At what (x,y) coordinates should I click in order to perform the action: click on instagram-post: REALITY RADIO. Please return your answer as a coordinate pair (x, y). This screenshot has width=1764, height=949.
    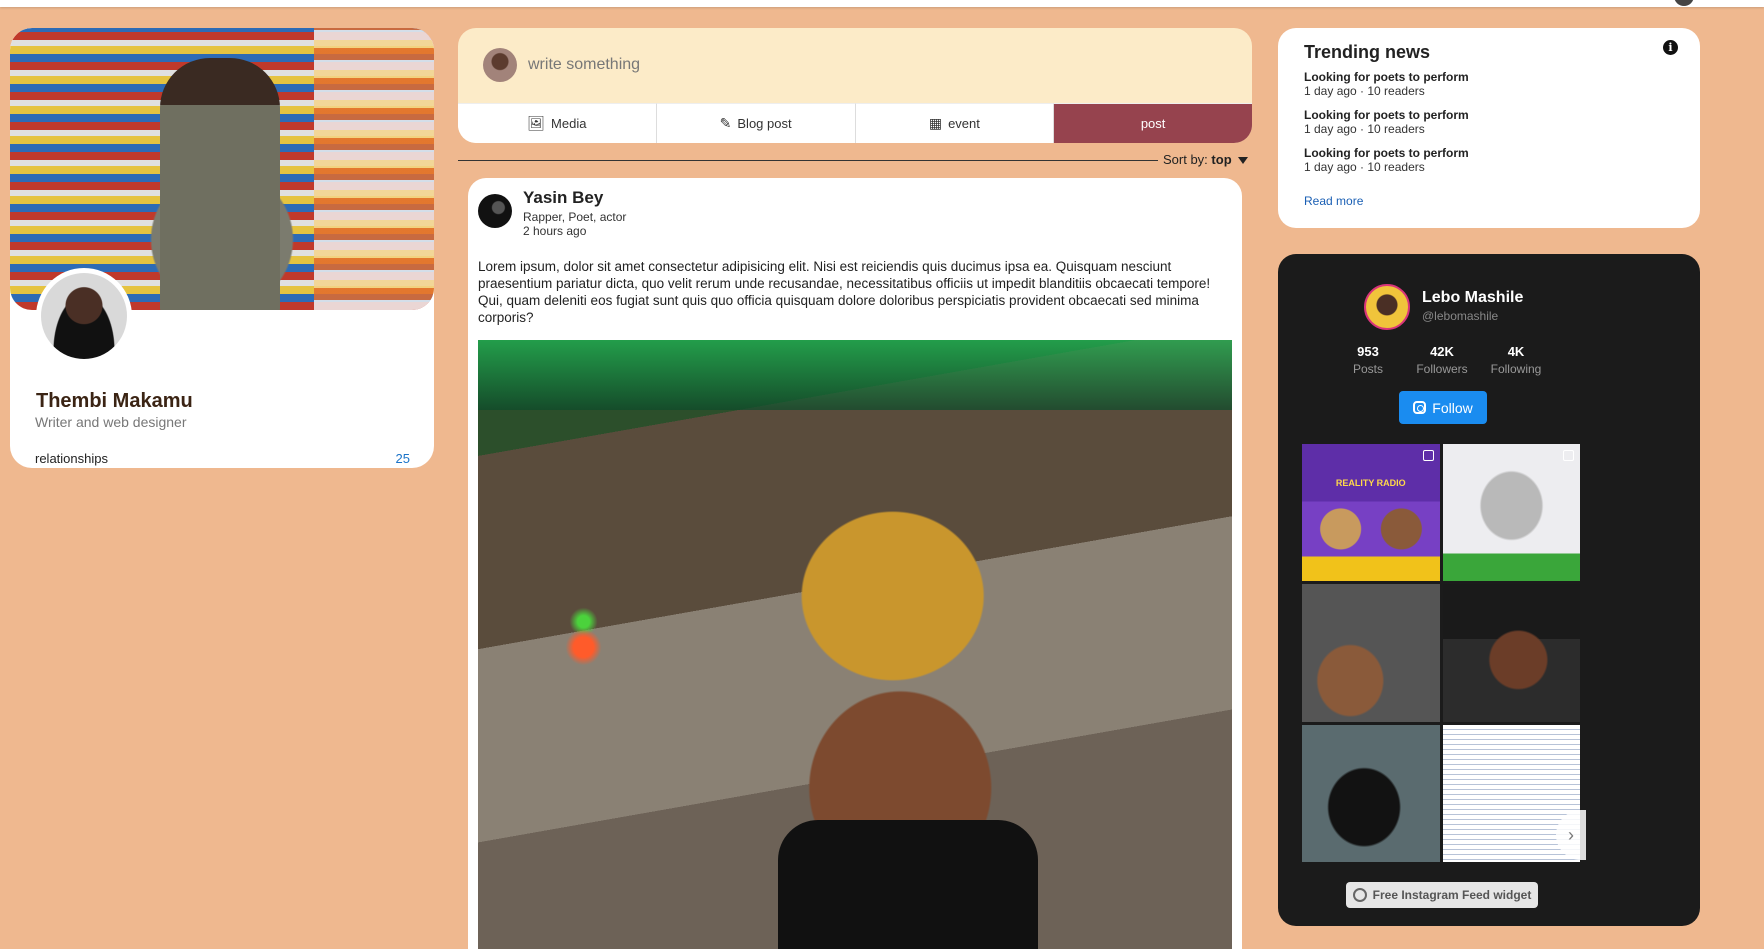
    Looking at the image, I should click on (1371, 513).